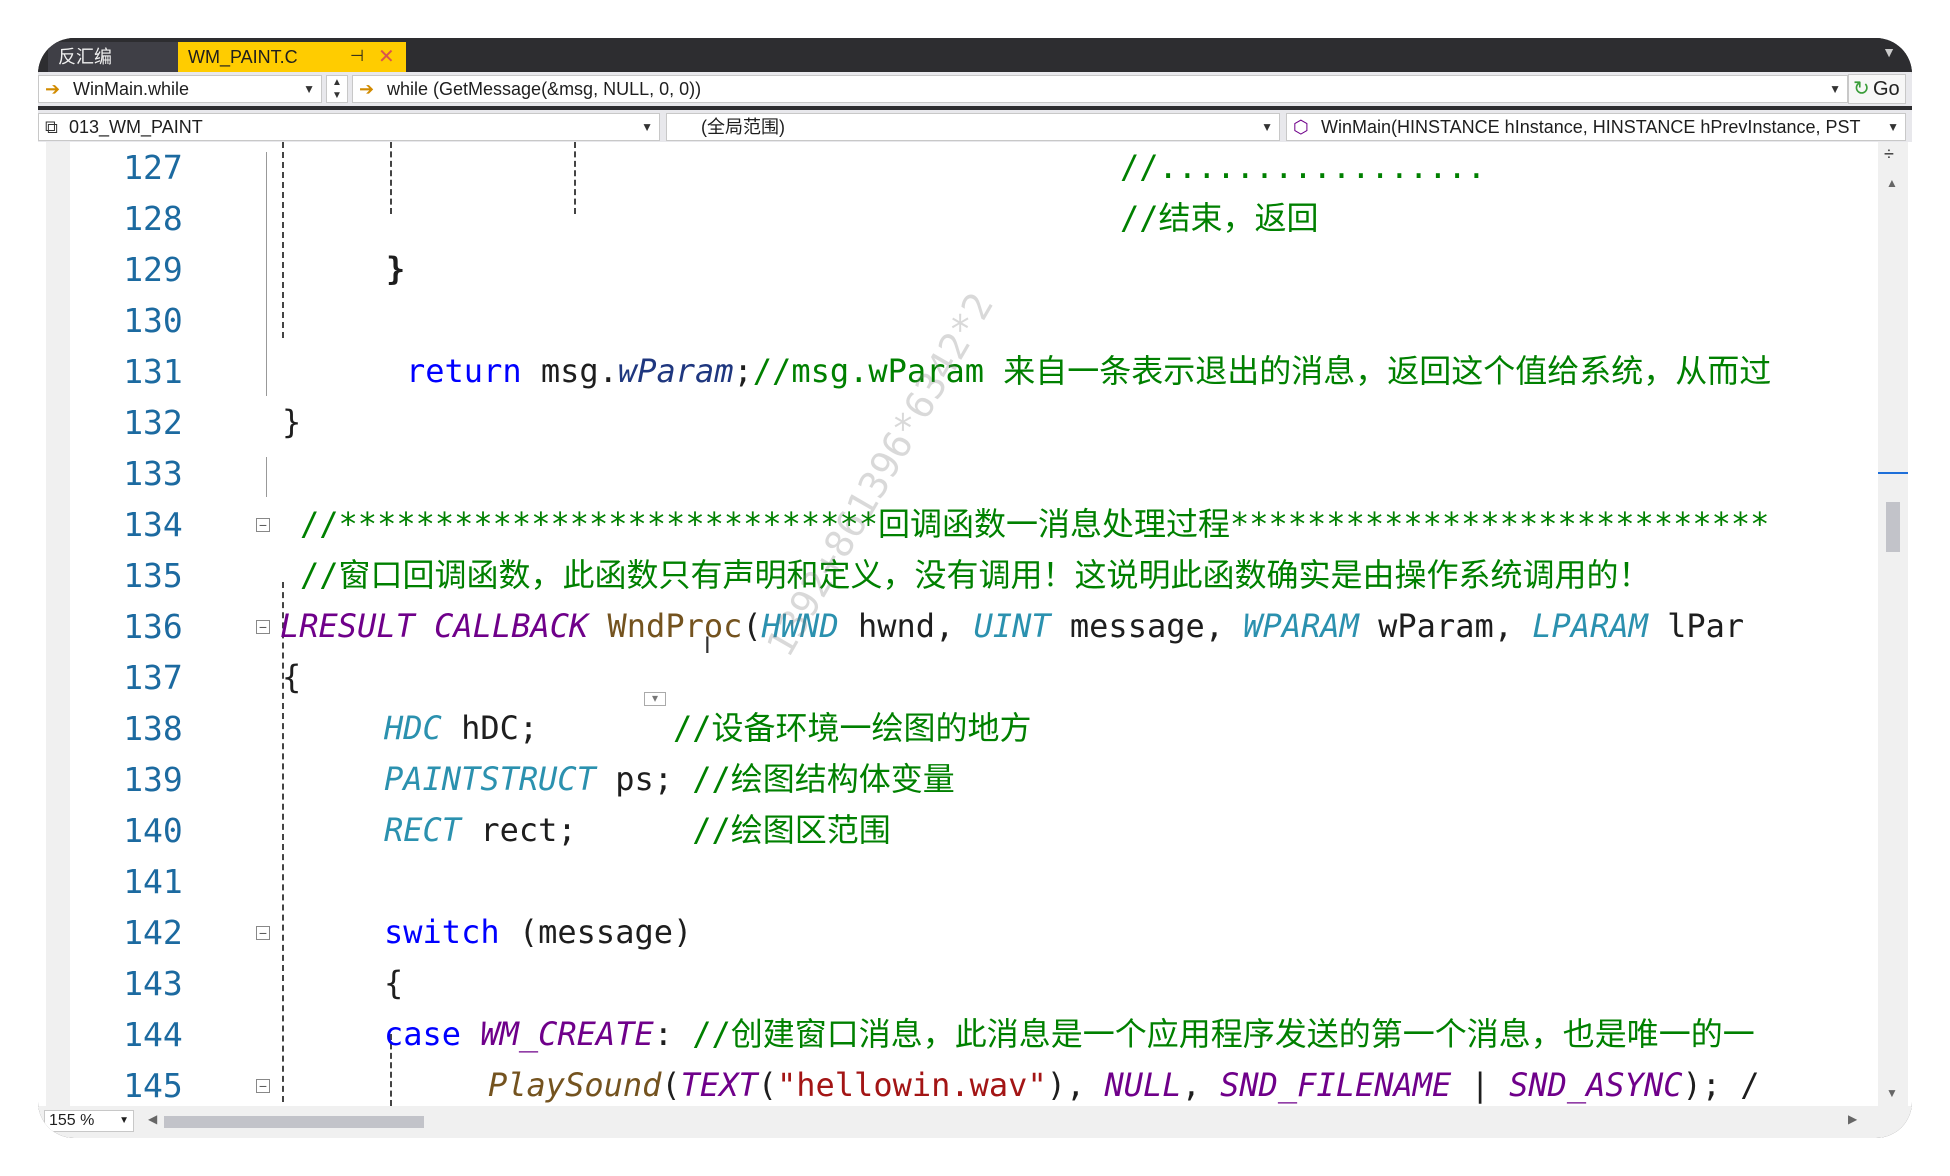 Image resolution: width=1950 pixels, height=1176 pixels. Describe the element at coordinates (153, 524) in the screenshot. I see `line-number: 134` at that location.